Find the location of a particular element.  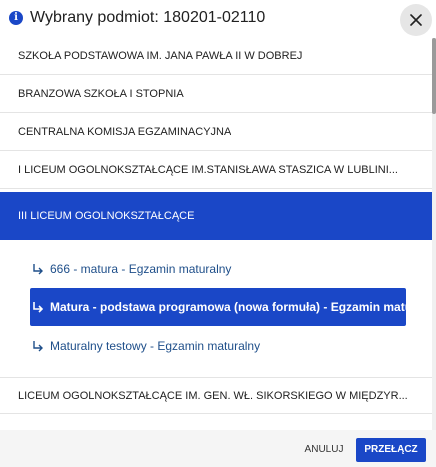

list-item-selected: III LICEUM OGOLNOKSZTAŁCĄCE is located at coordinates (216, 216).